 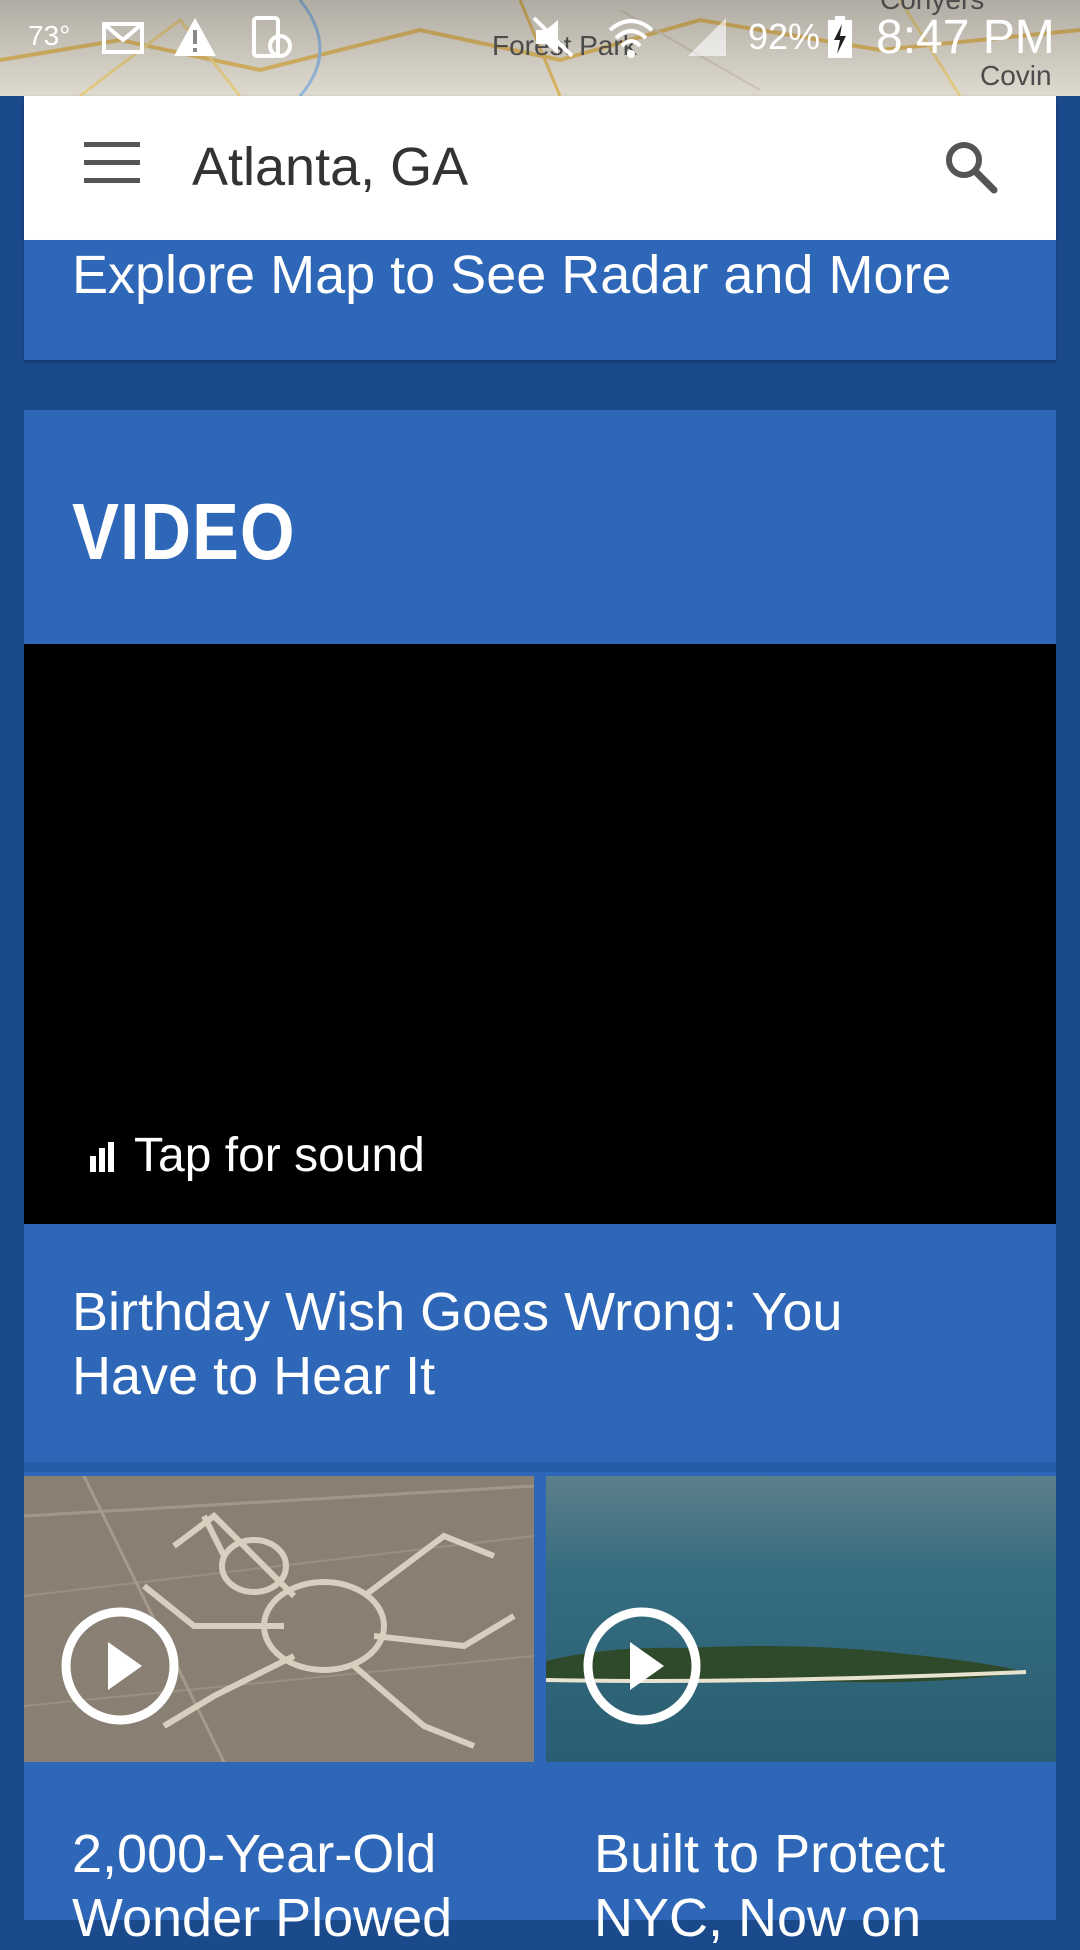 I want to click on video-thumbnail-island, so click(x=801, y=1619).